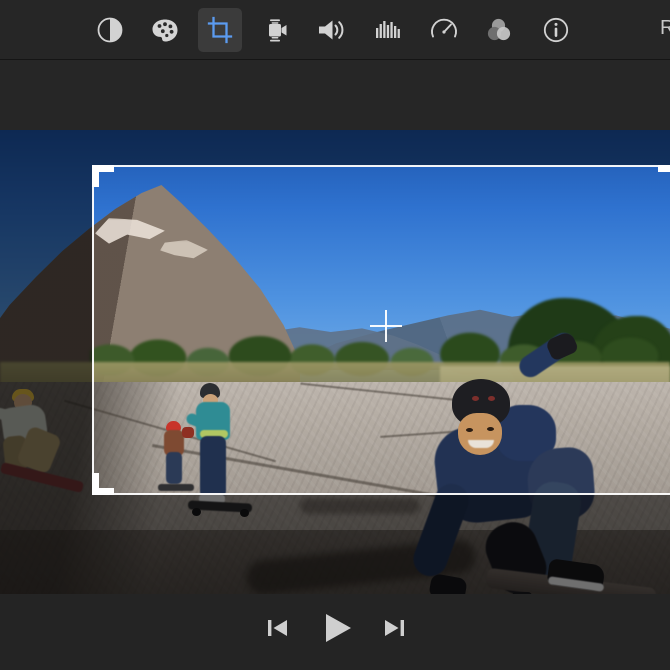 This screenshot has height=670, width=670. I want to click on color-balance-icon, so click(110, 30).